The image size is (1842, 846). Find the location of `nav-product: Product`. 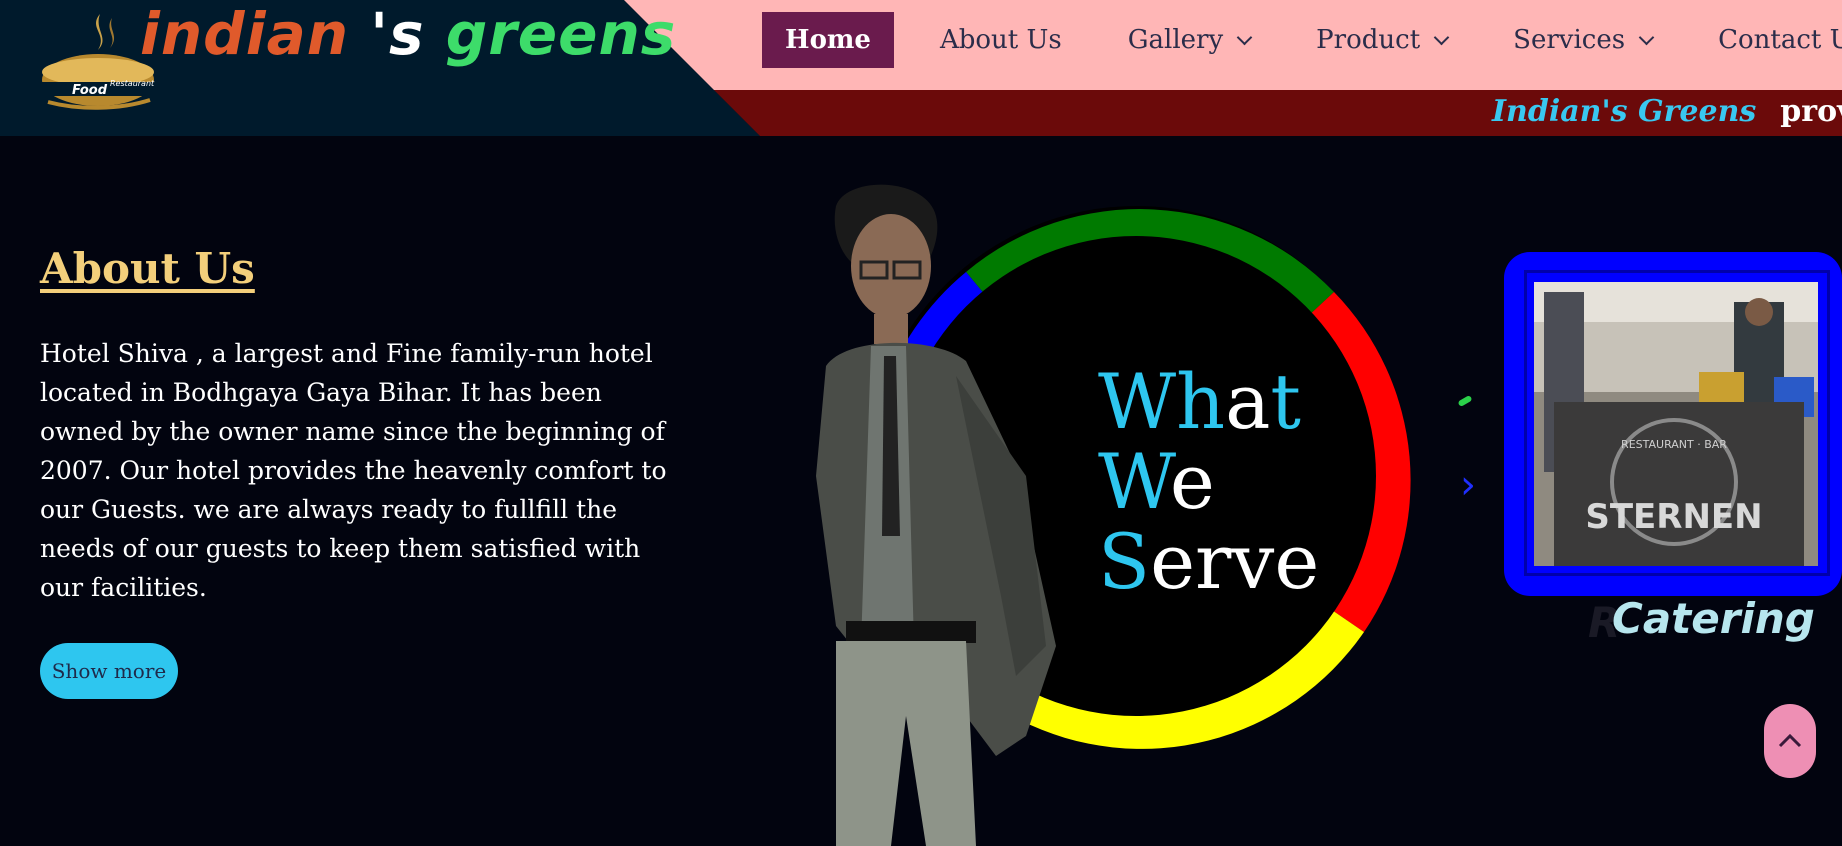

nav-product: Product is located at coordinates (1383, 40).